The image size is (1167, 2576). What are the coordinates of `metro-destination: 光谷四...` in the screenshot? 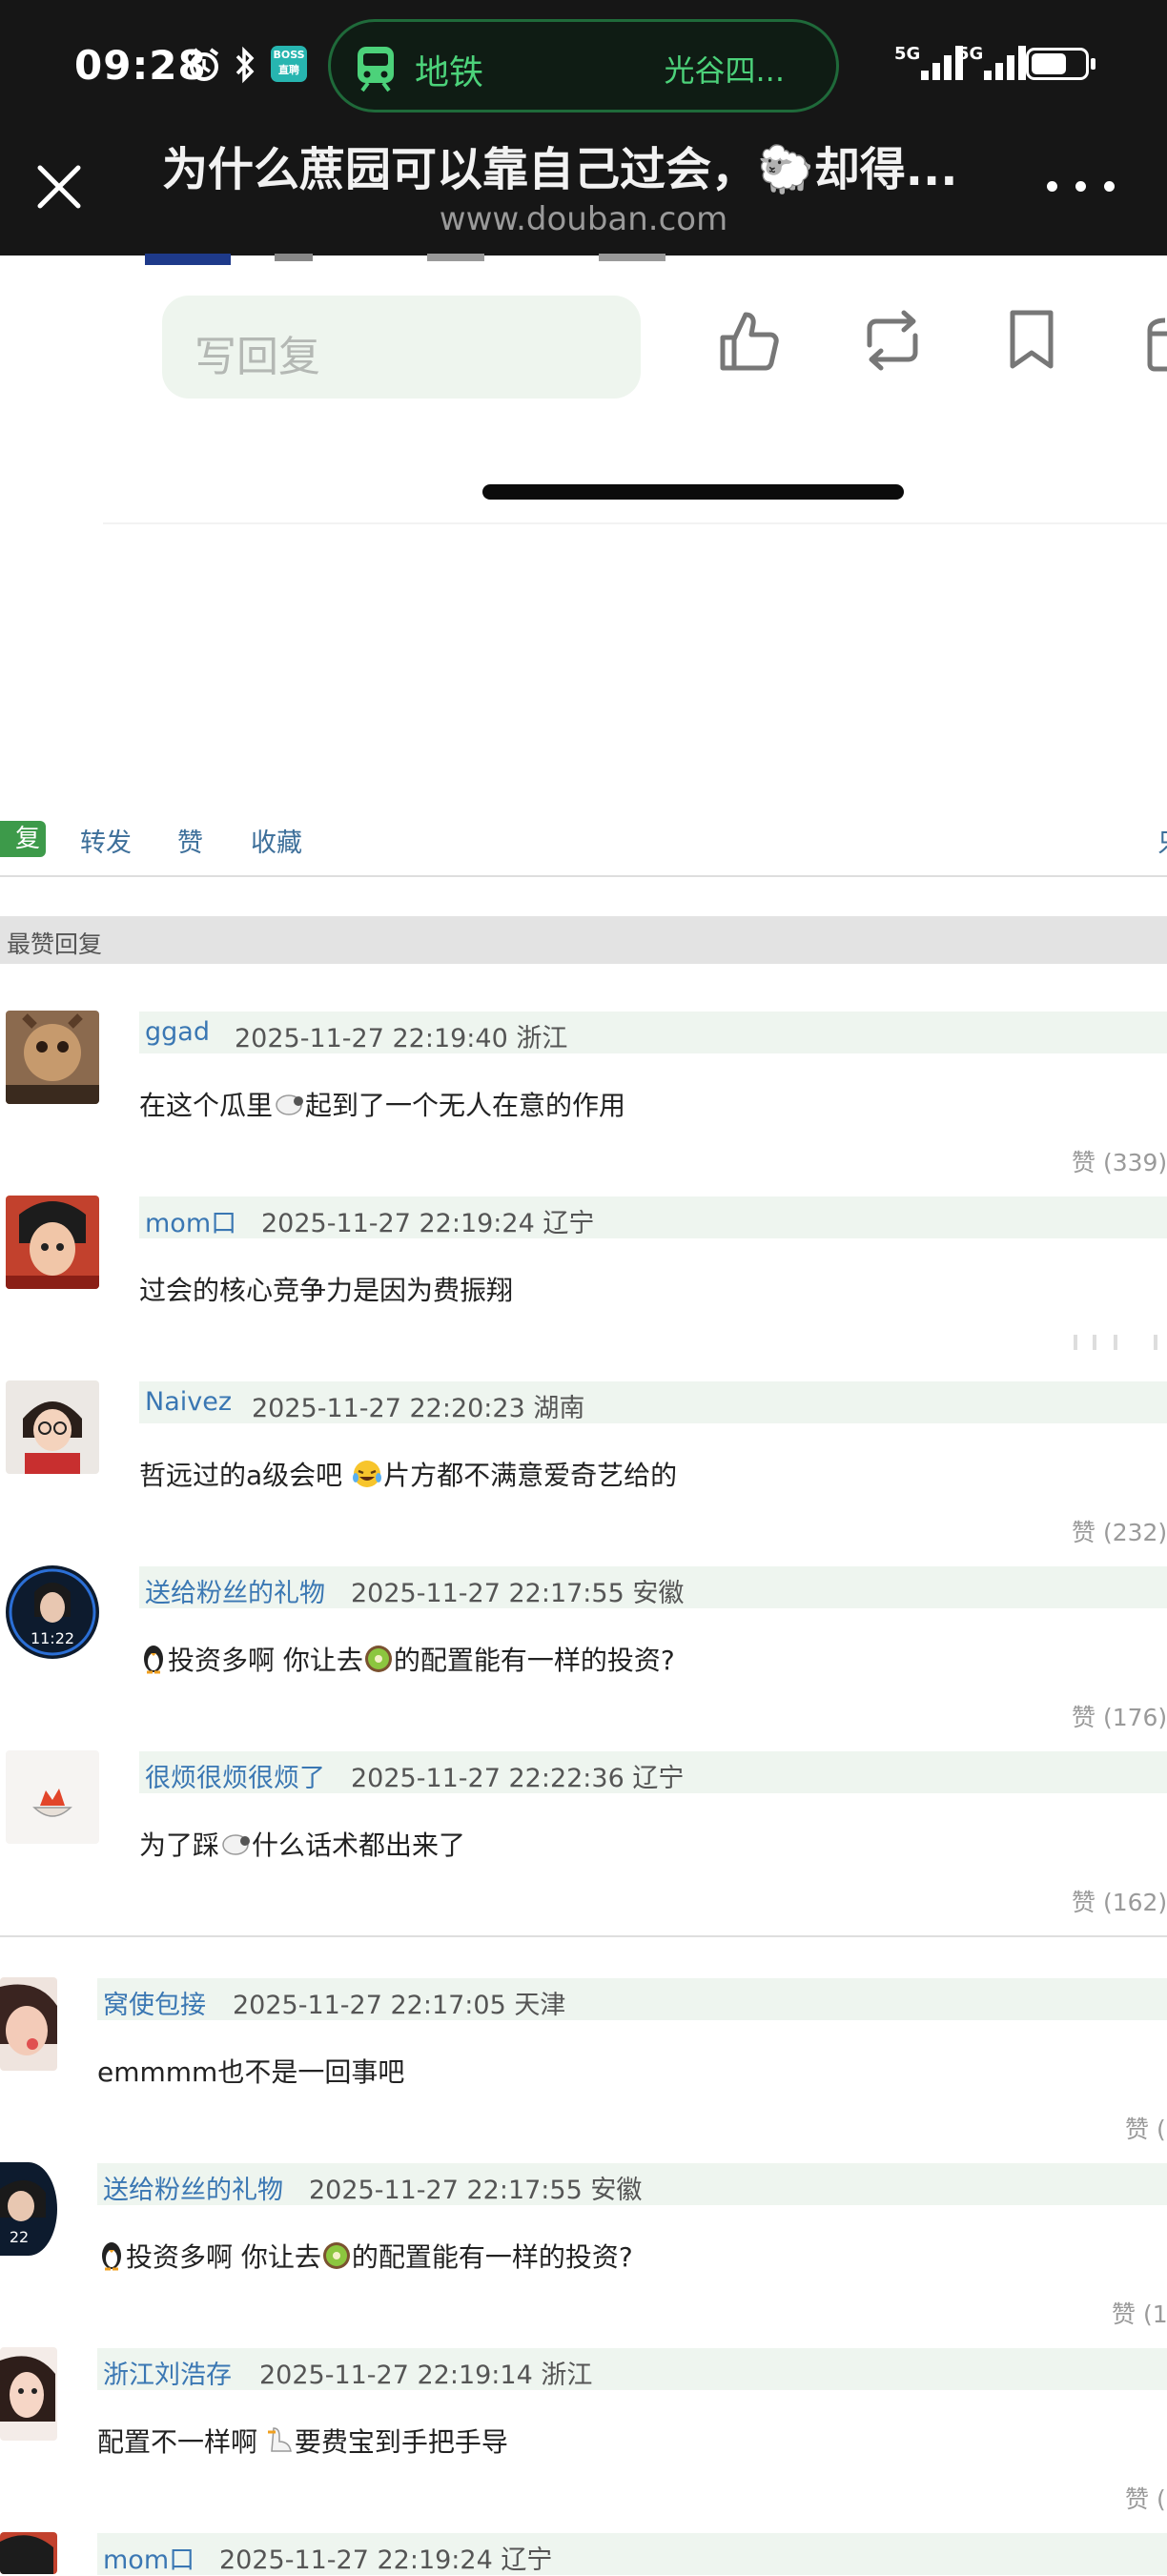 It's located at (724, 71).